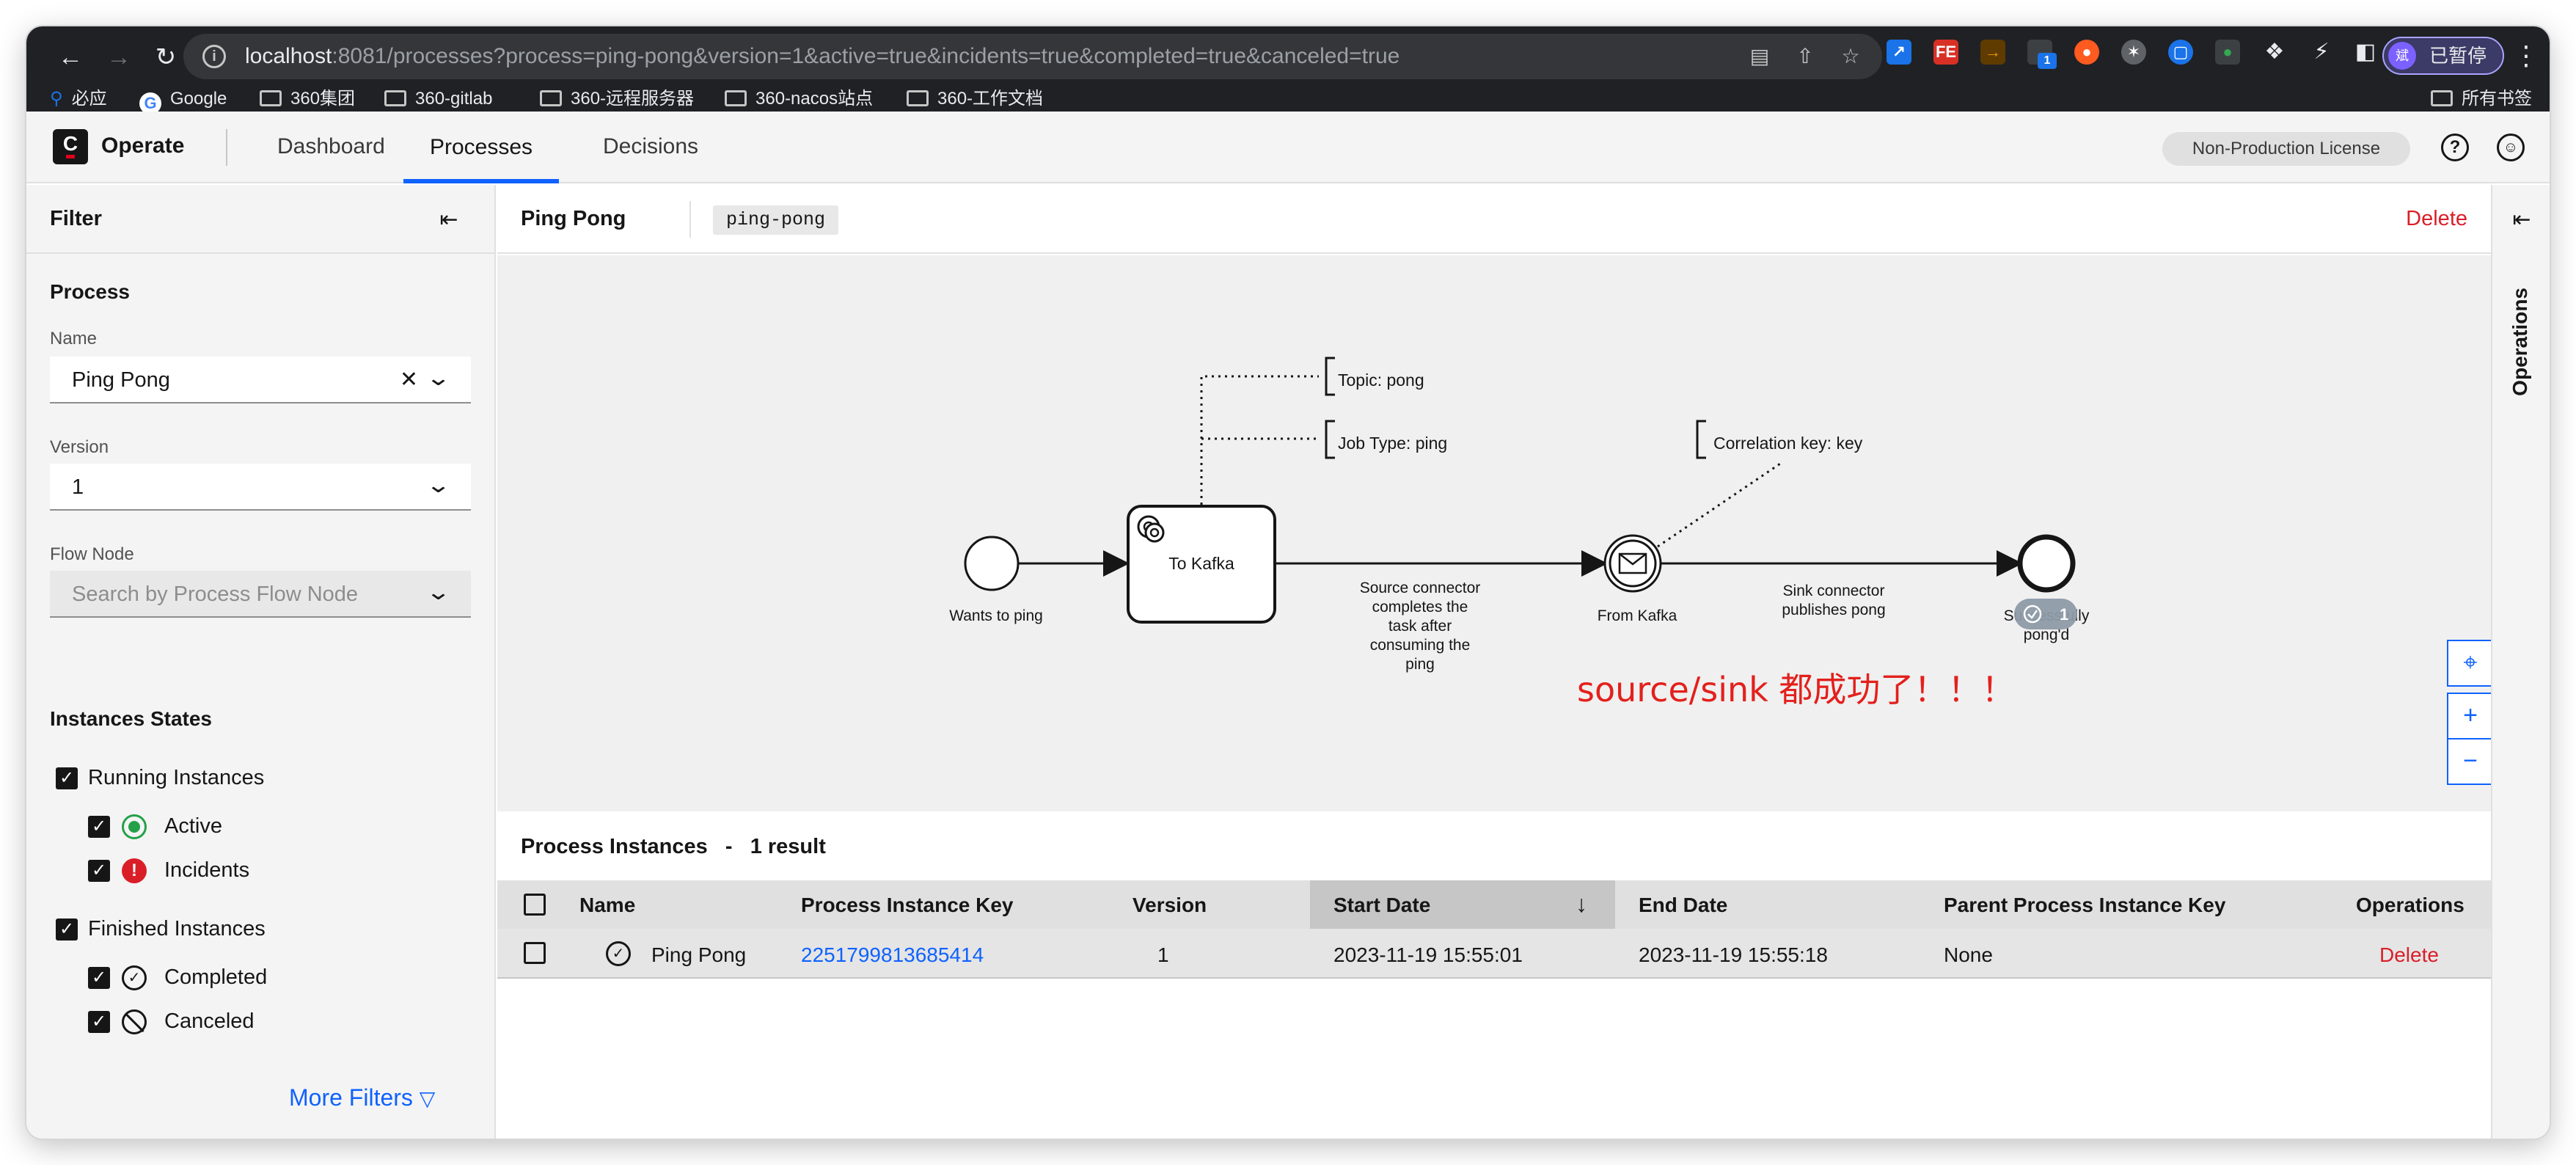 The width and height of the screenshot is (2576, 1165). I want to click on incidents-checkbox: ✓, so click(99, 871).